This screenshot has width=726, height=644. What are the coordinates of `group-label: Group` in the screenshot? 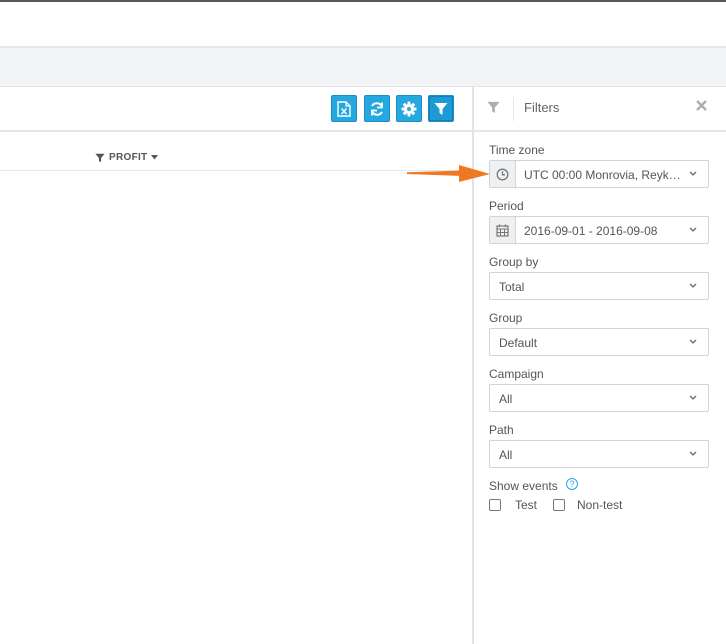 It's located at (506, 318).